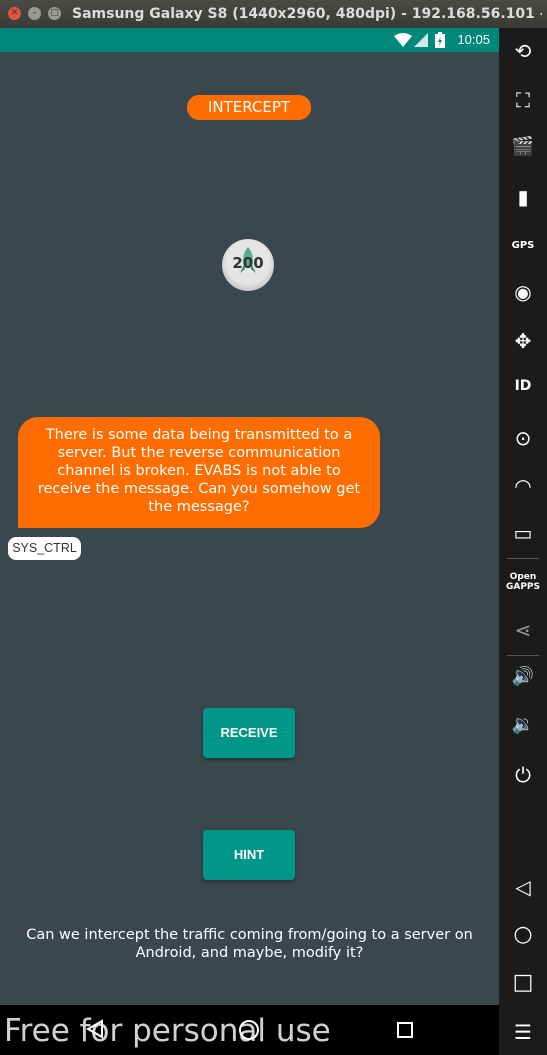 The image size is (547, 1055). What do you see at coordinates (167, 1031) in the screenshot?
I see `watermark: Free for personal use` at bounding box center [167, 1031].